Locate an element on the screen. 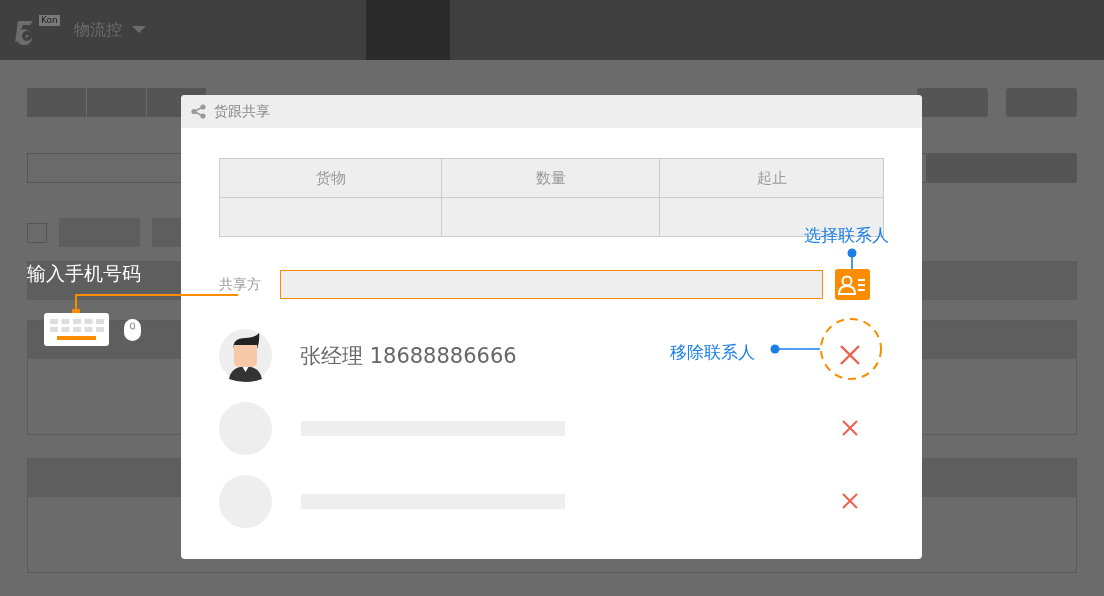 The image size is (1104, 596). share-label: 共享方 is located at coordinates (240, 284).